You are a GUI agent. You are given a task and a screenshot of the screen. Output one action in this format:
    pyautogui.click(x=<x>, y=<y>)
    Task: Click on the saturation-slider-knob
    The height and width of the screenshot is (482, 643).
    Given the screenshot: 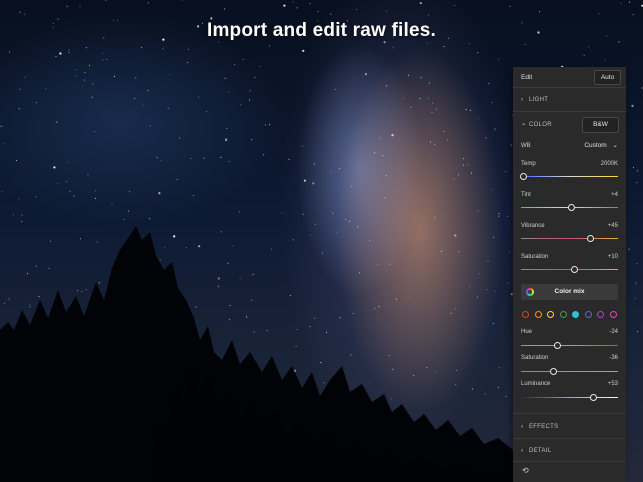 What is the action you would take?
    pyautogui.click(x=574, y=269)
    